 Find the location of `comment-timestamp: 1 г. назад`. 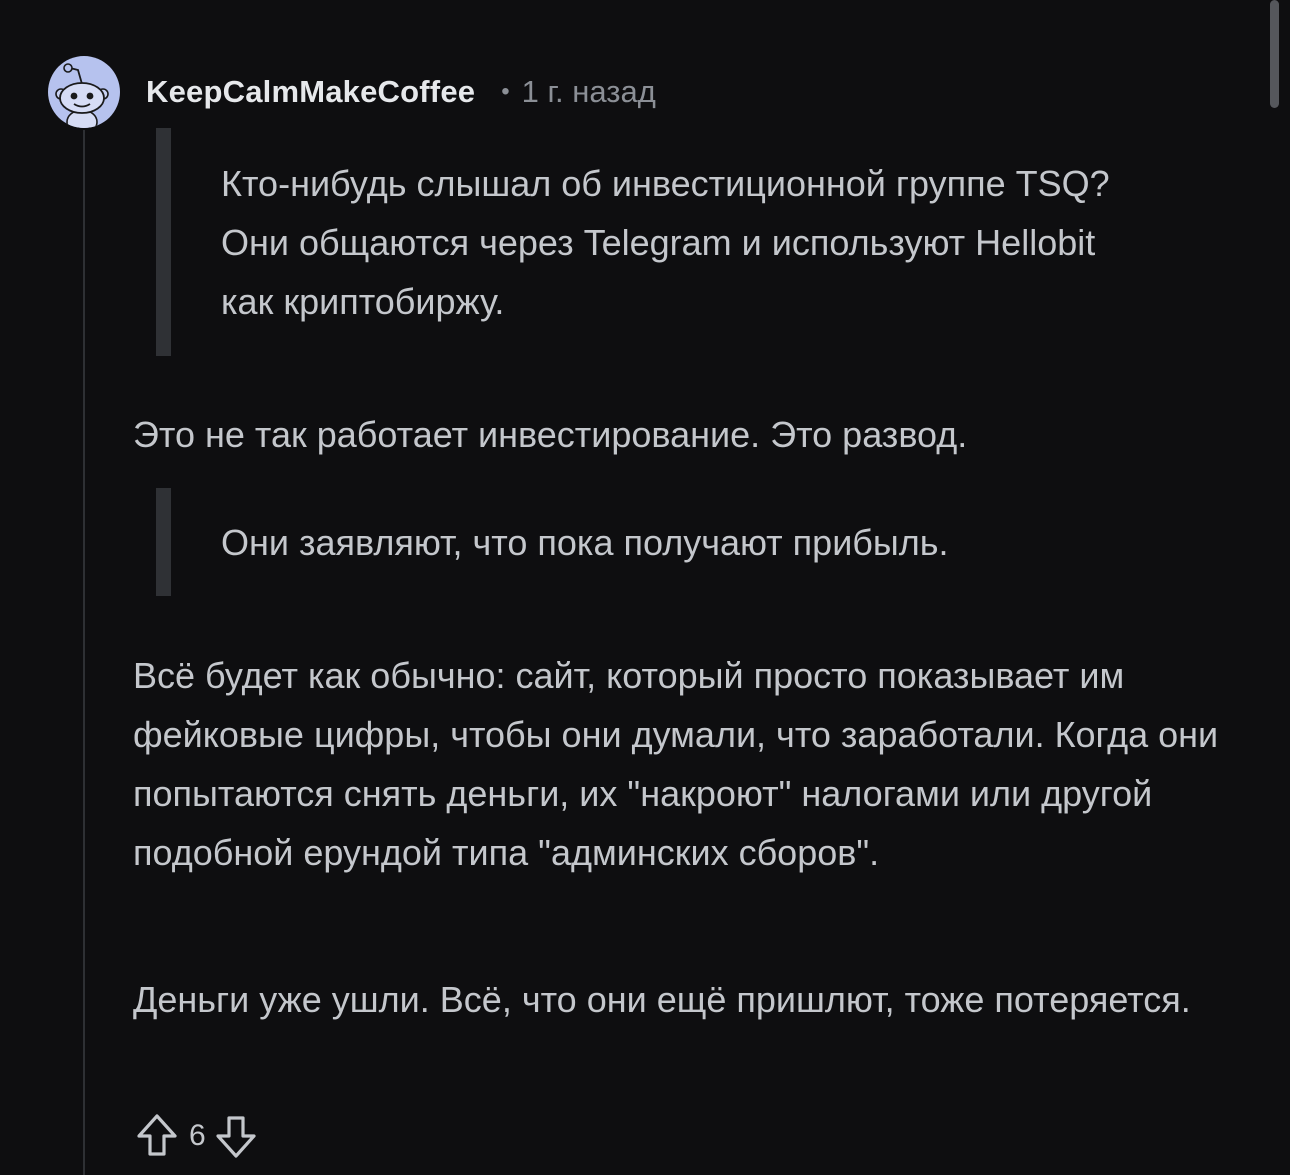

comment-timestamp: 1 г. назад is located at coordinates (589, 92).